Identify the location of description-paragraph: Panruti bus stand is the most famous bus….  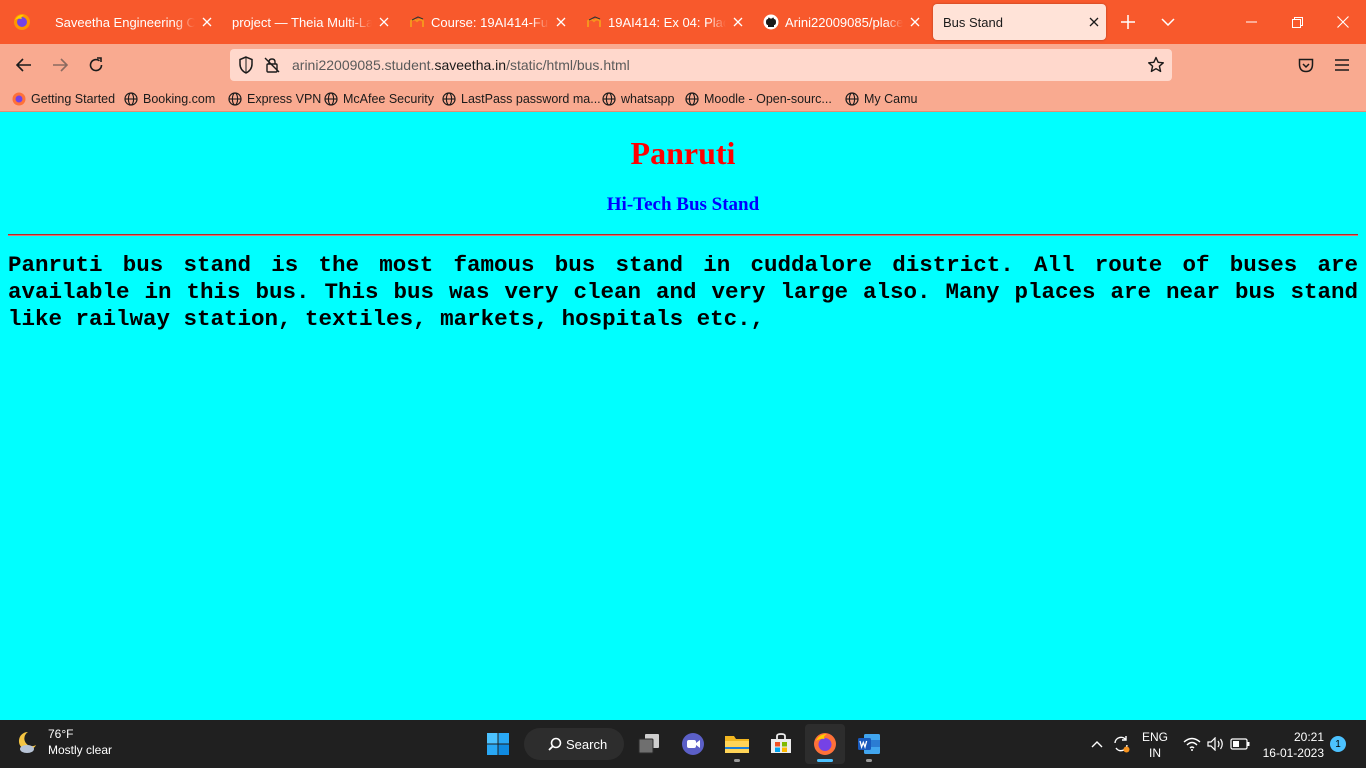
(683, 292).